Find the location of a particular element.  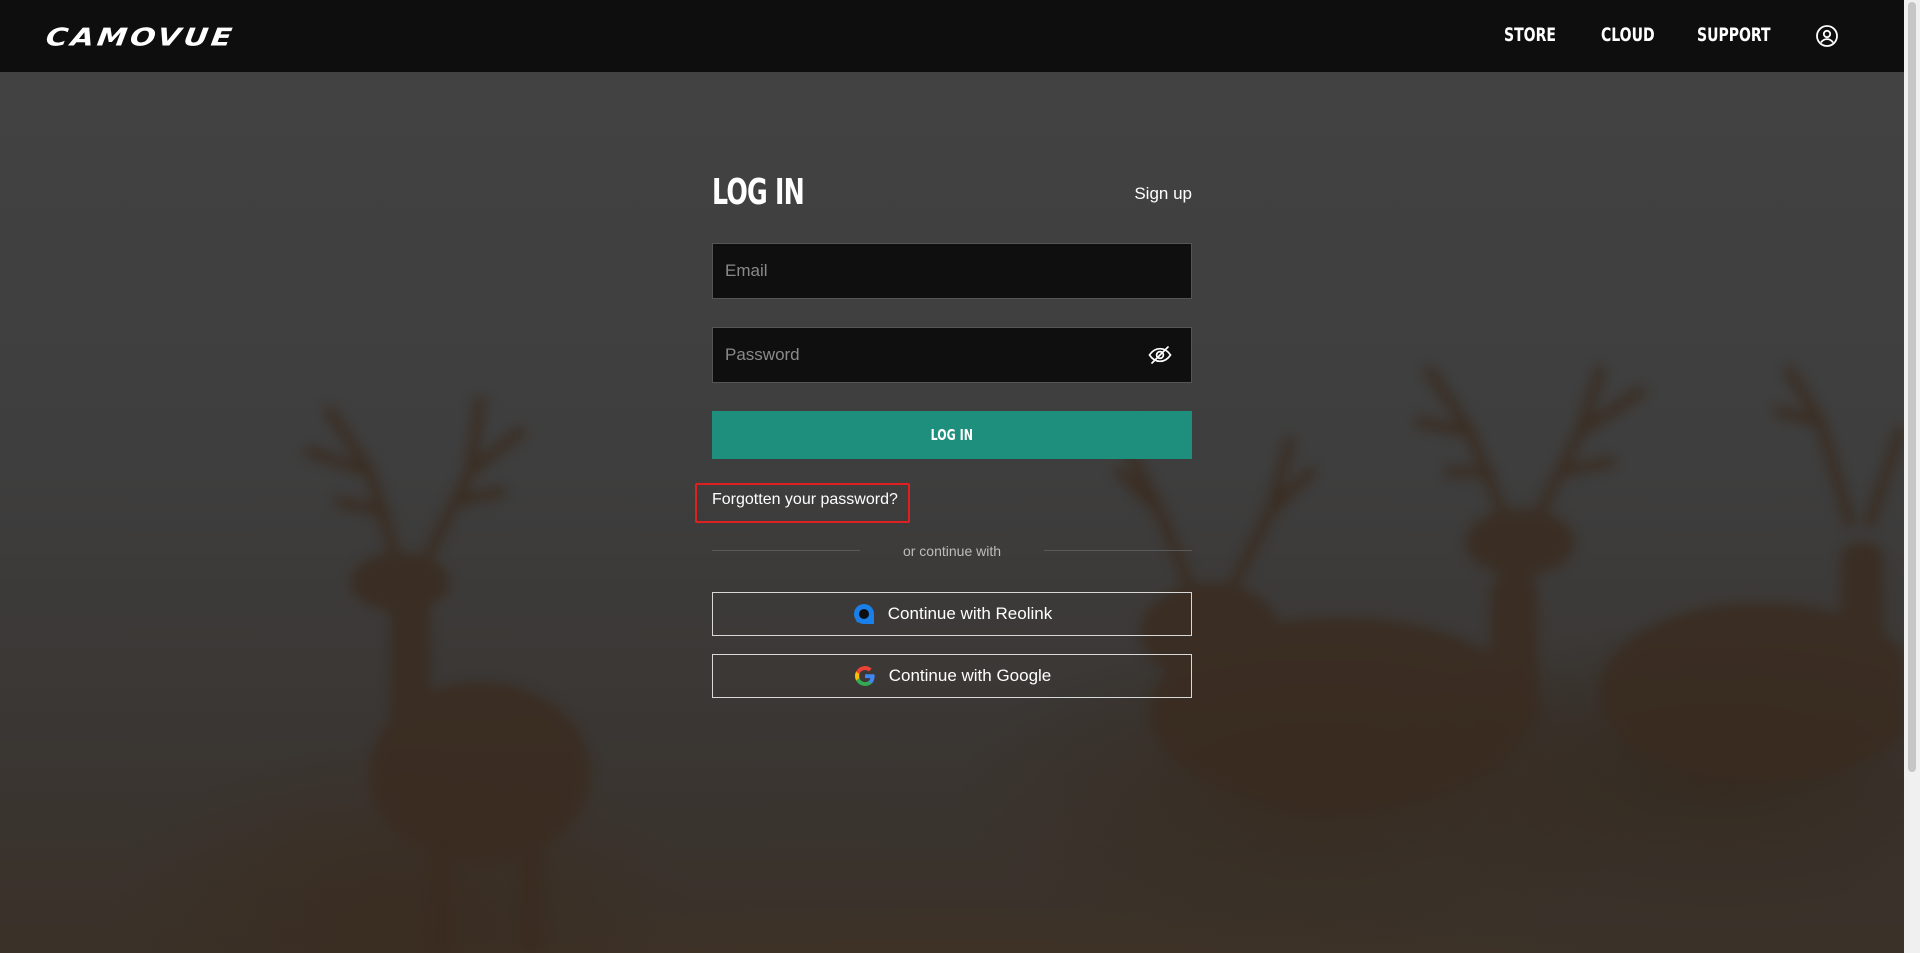

reolink-button-label: Continue with Reolink is located at coordinates (970, 613).